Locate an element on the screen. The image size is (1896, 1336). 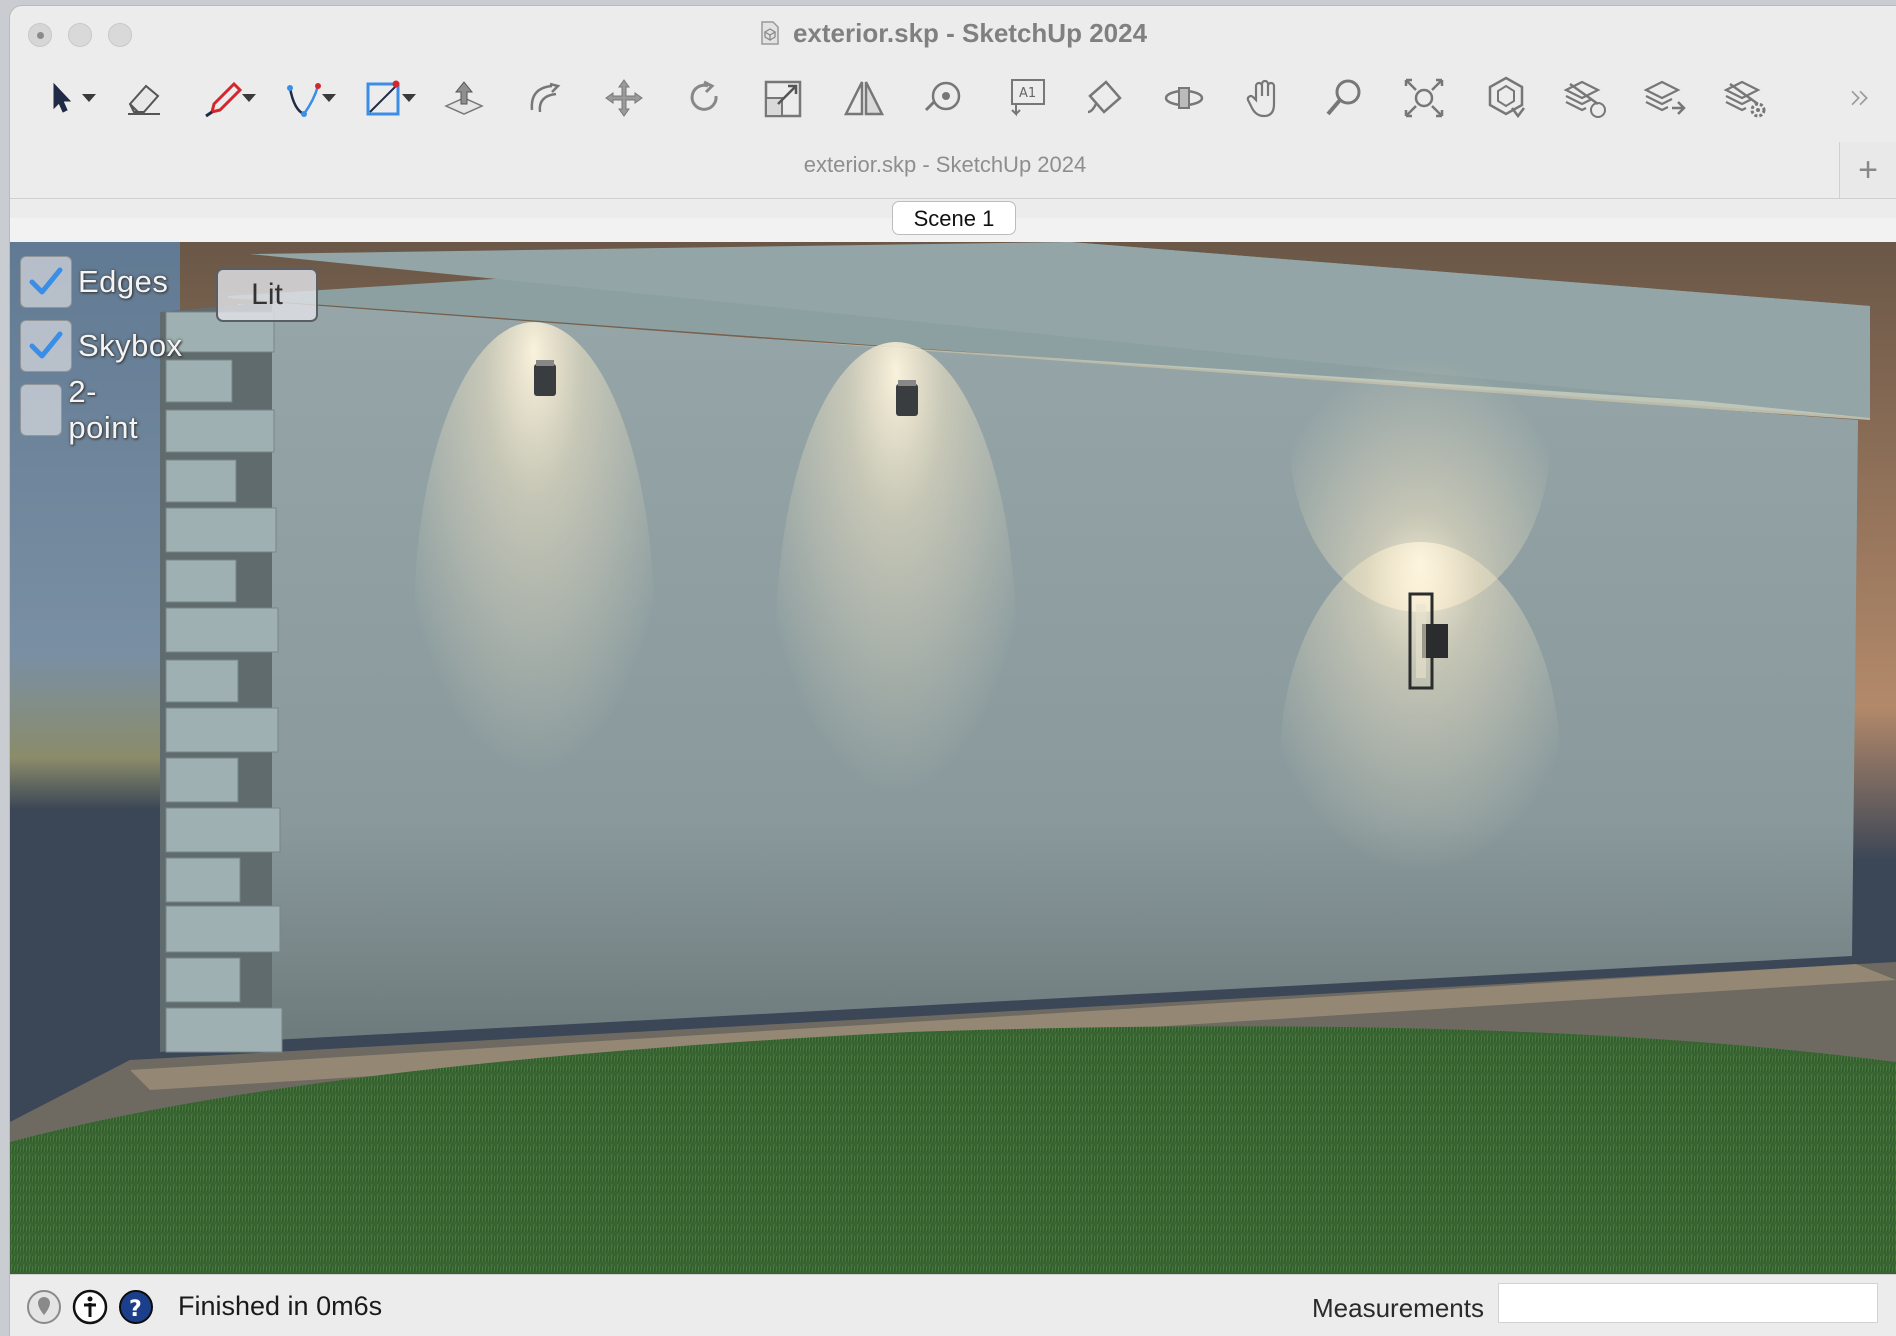
move-icon is located at coordinates (624, 98).